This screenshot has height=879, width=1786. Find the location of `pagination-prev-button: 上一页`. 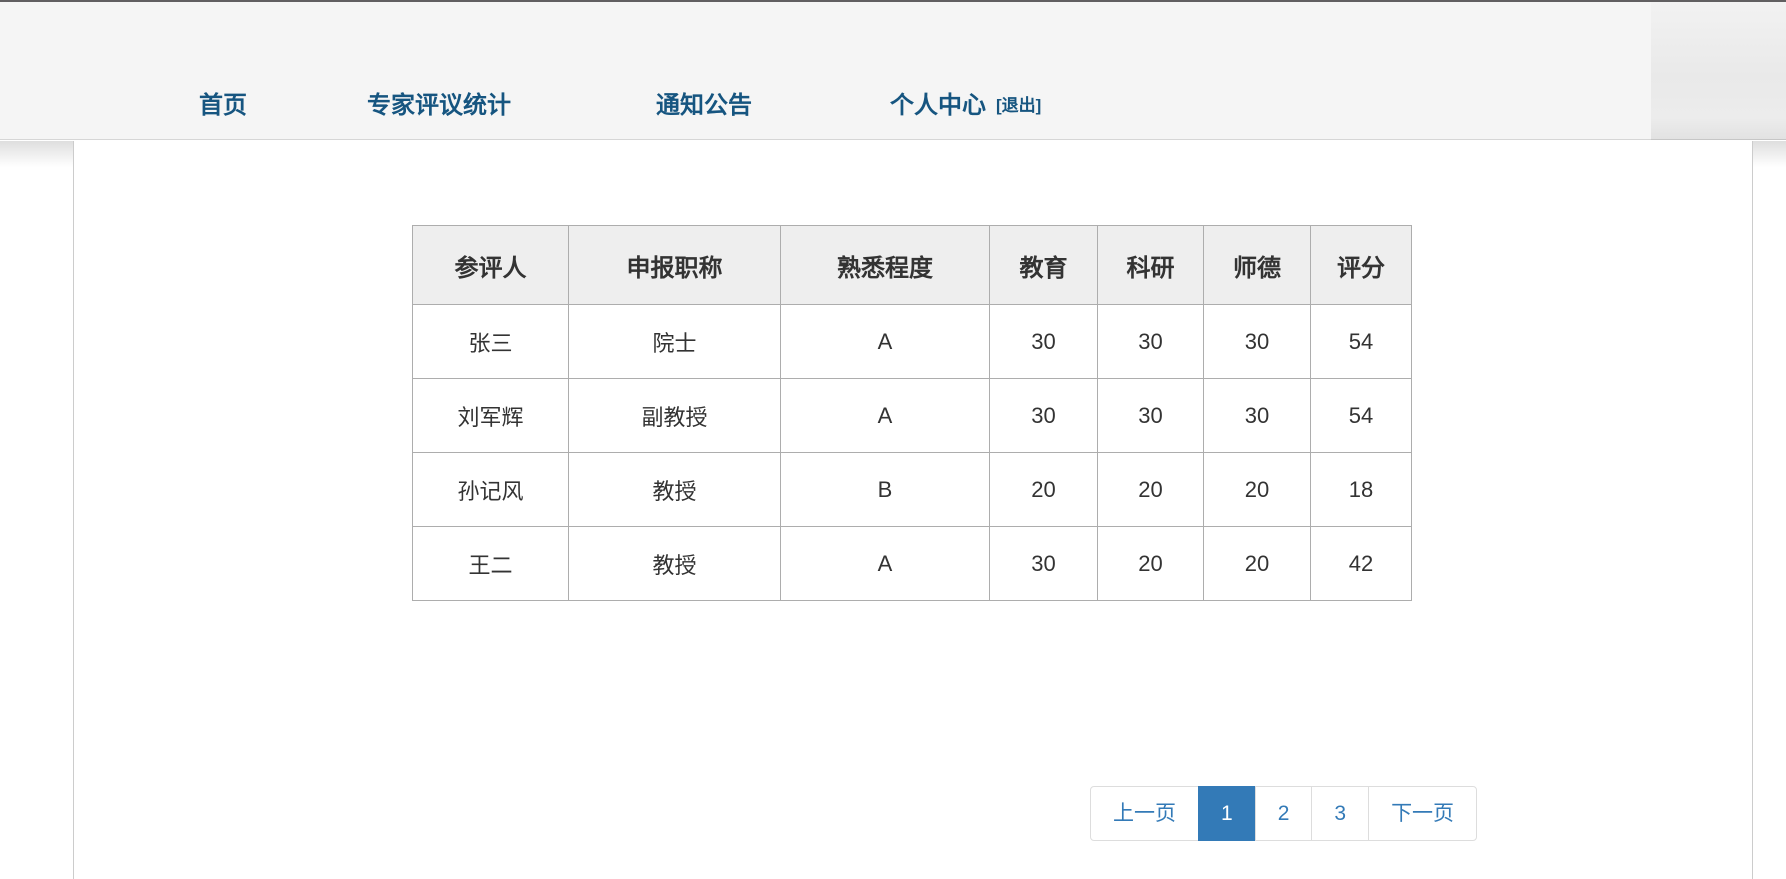

pagination-prev-button: 上一页 is located at coordinates (1144, 813).